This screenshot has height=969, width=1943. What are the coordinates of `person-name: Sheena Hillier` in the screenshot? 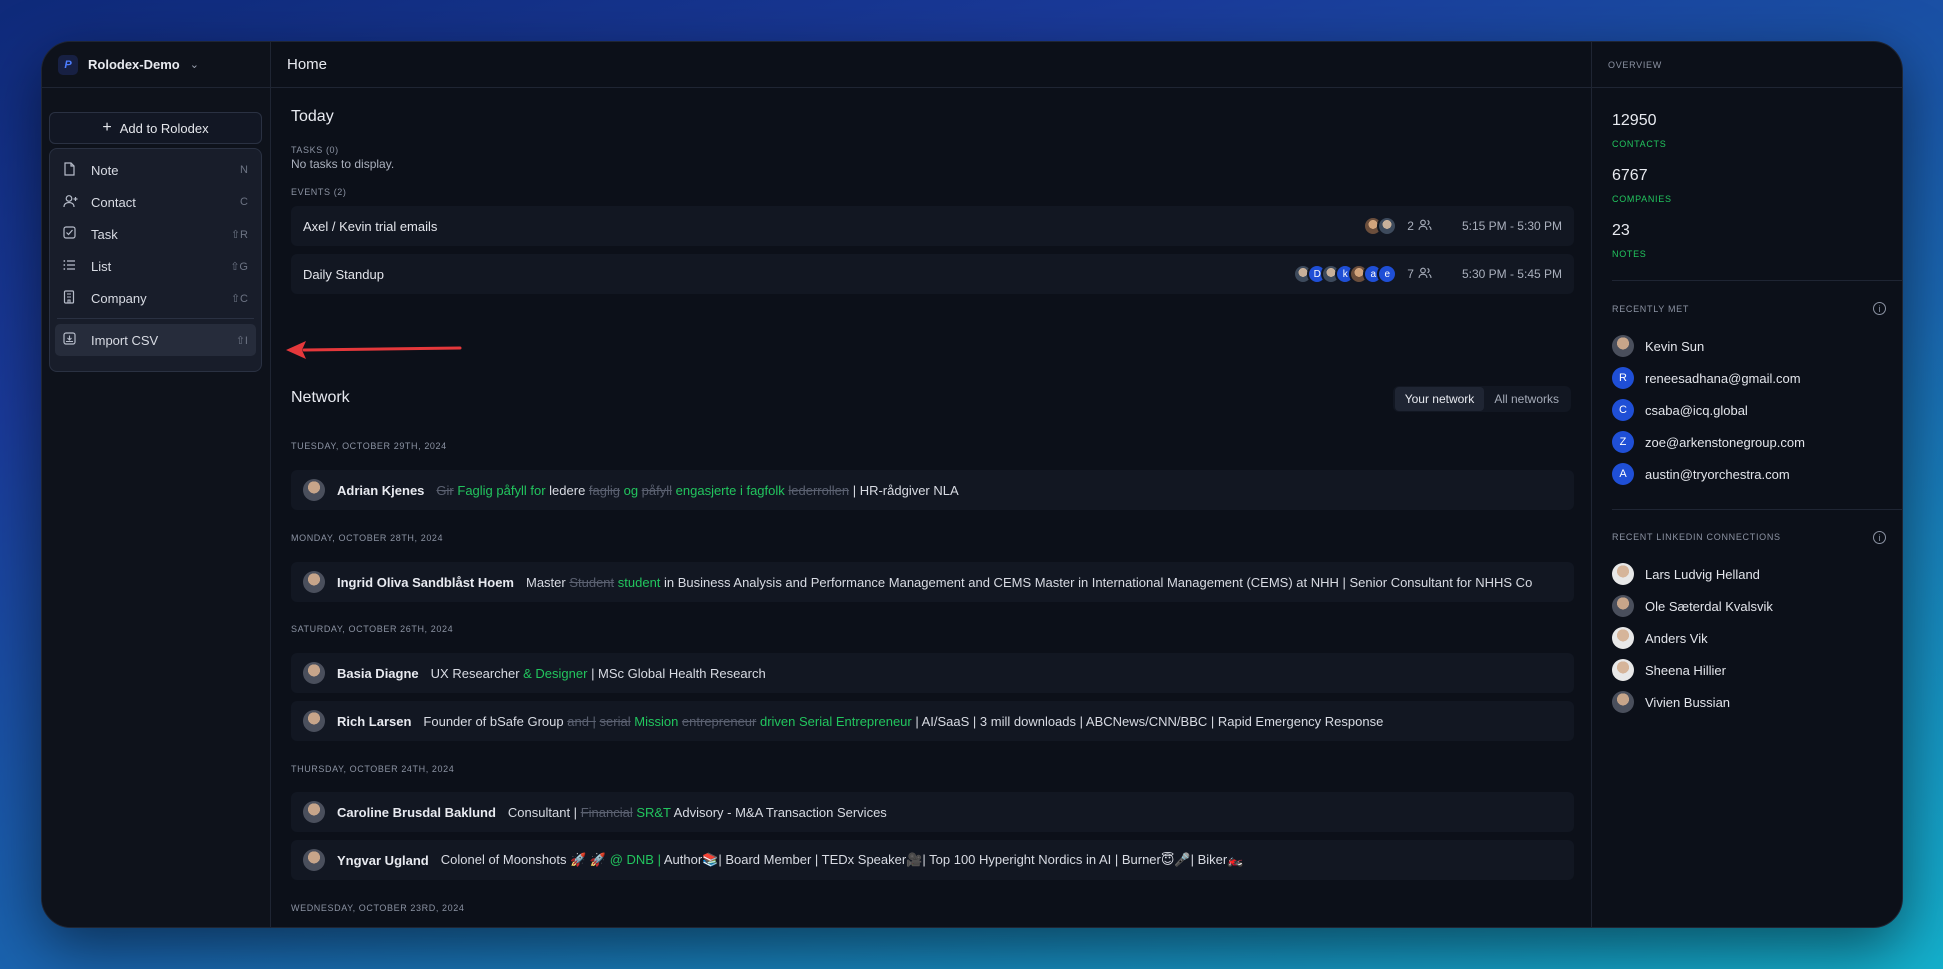 It's located at (1685, 670).